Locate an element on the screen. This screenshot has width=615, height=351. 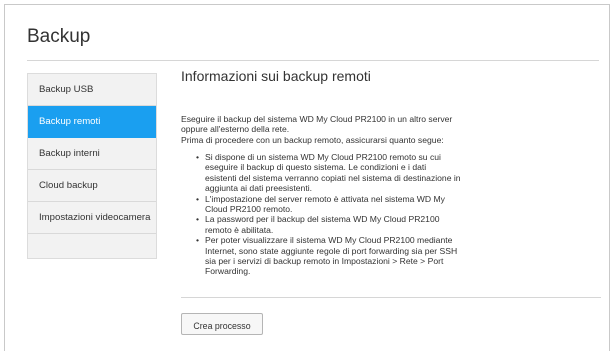
sidebar-item-backup-remoti: Backup remoti is located at coordinates (92, 122).